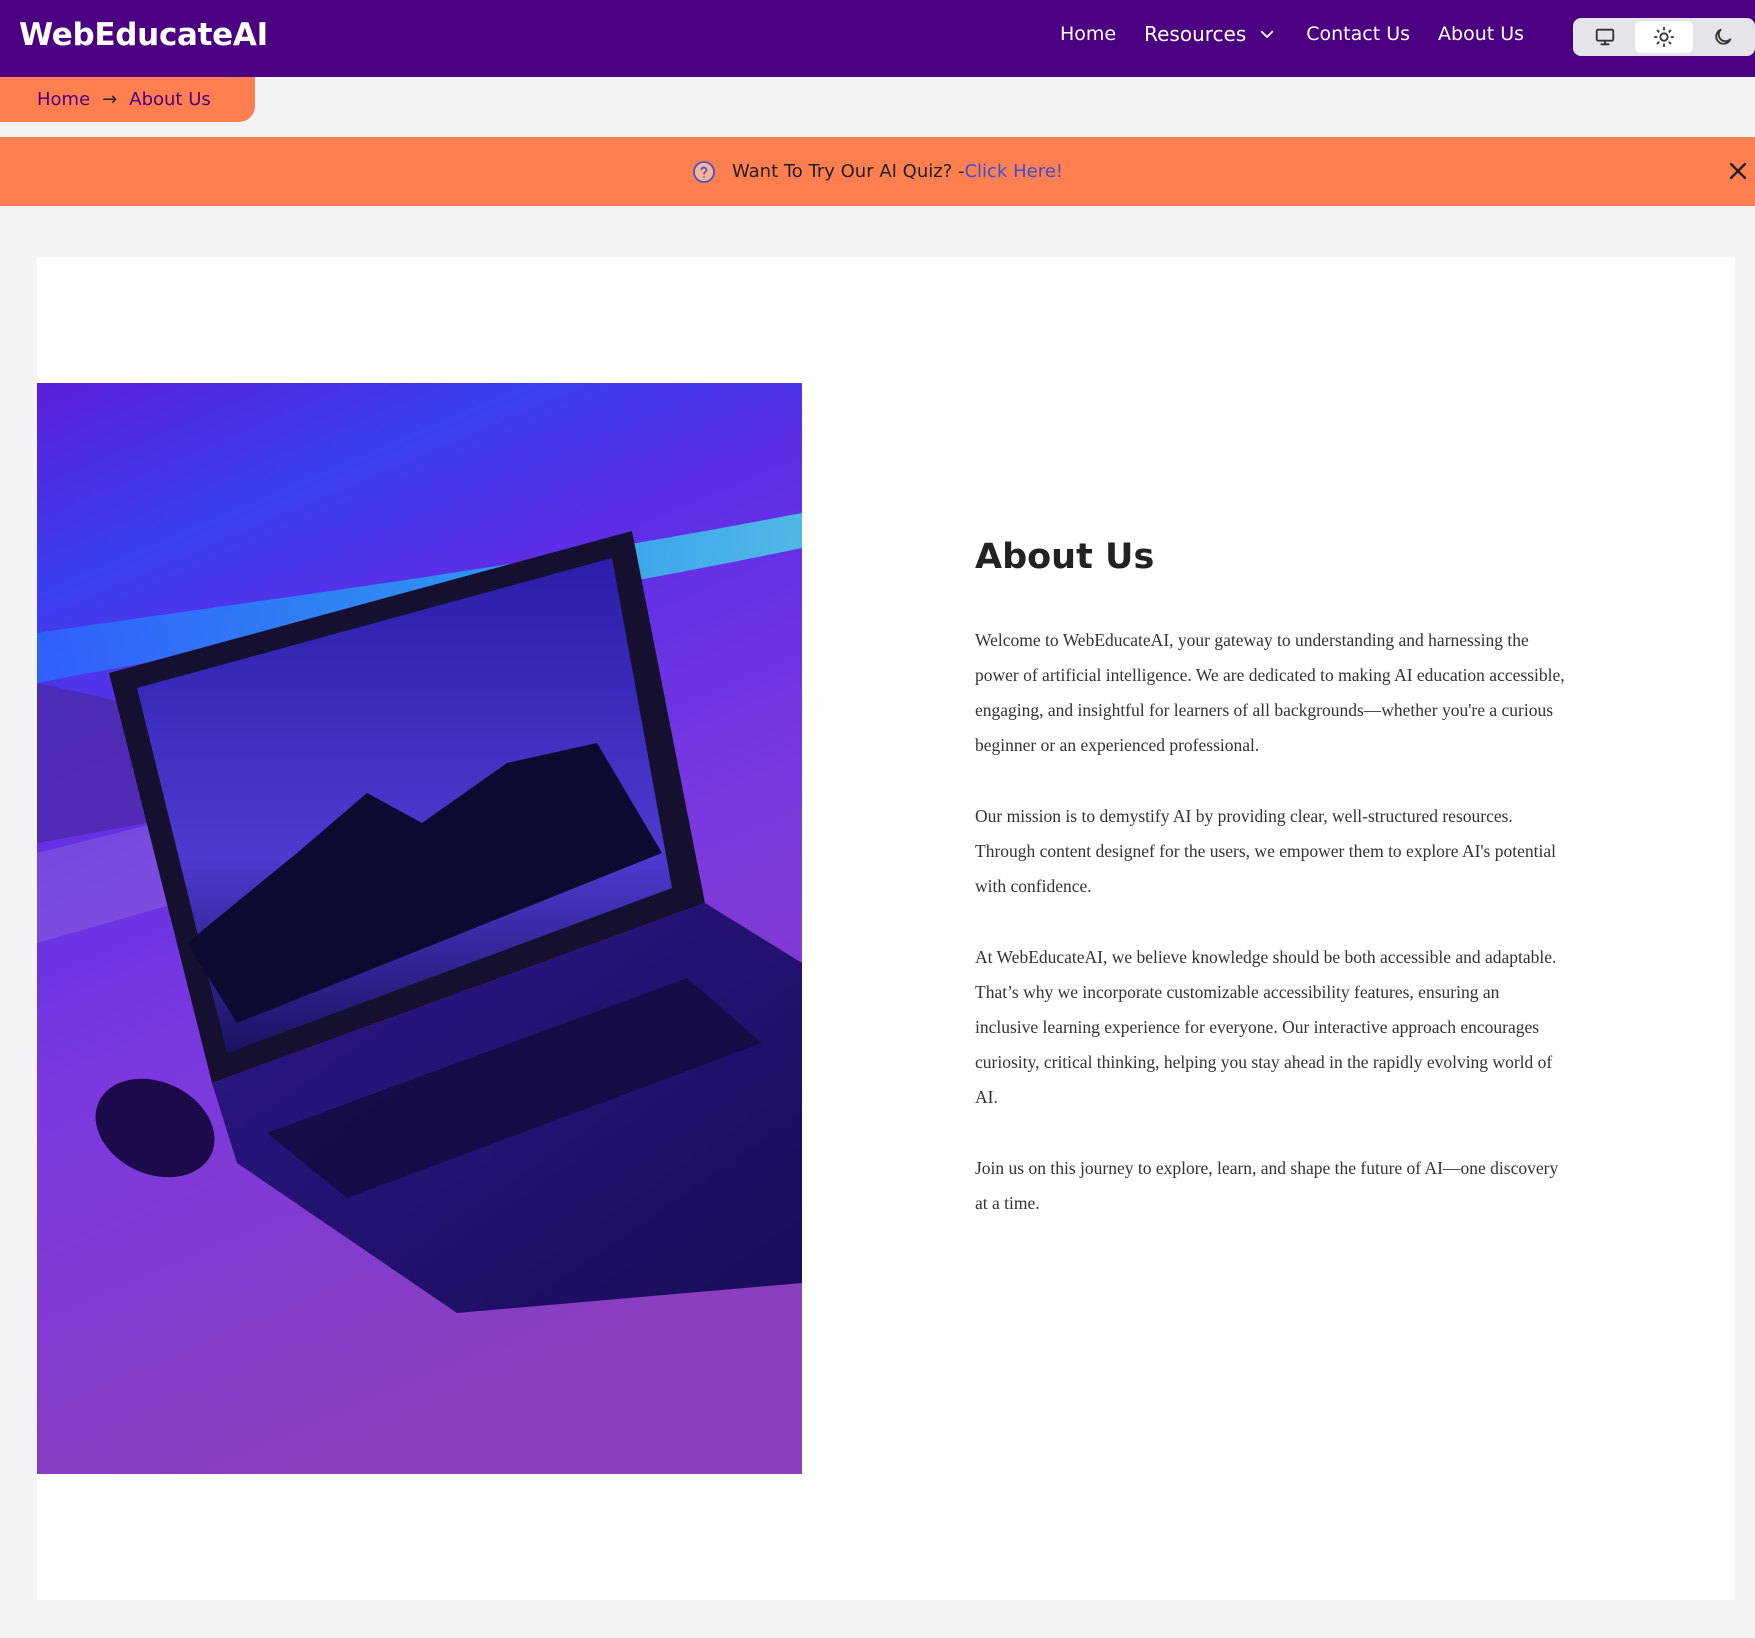 The height and width of the screenshot is (1638, 1755). I want to click on banner-content: Want To Try Our AI Quiz? - Click Here!, so click(877, 172).